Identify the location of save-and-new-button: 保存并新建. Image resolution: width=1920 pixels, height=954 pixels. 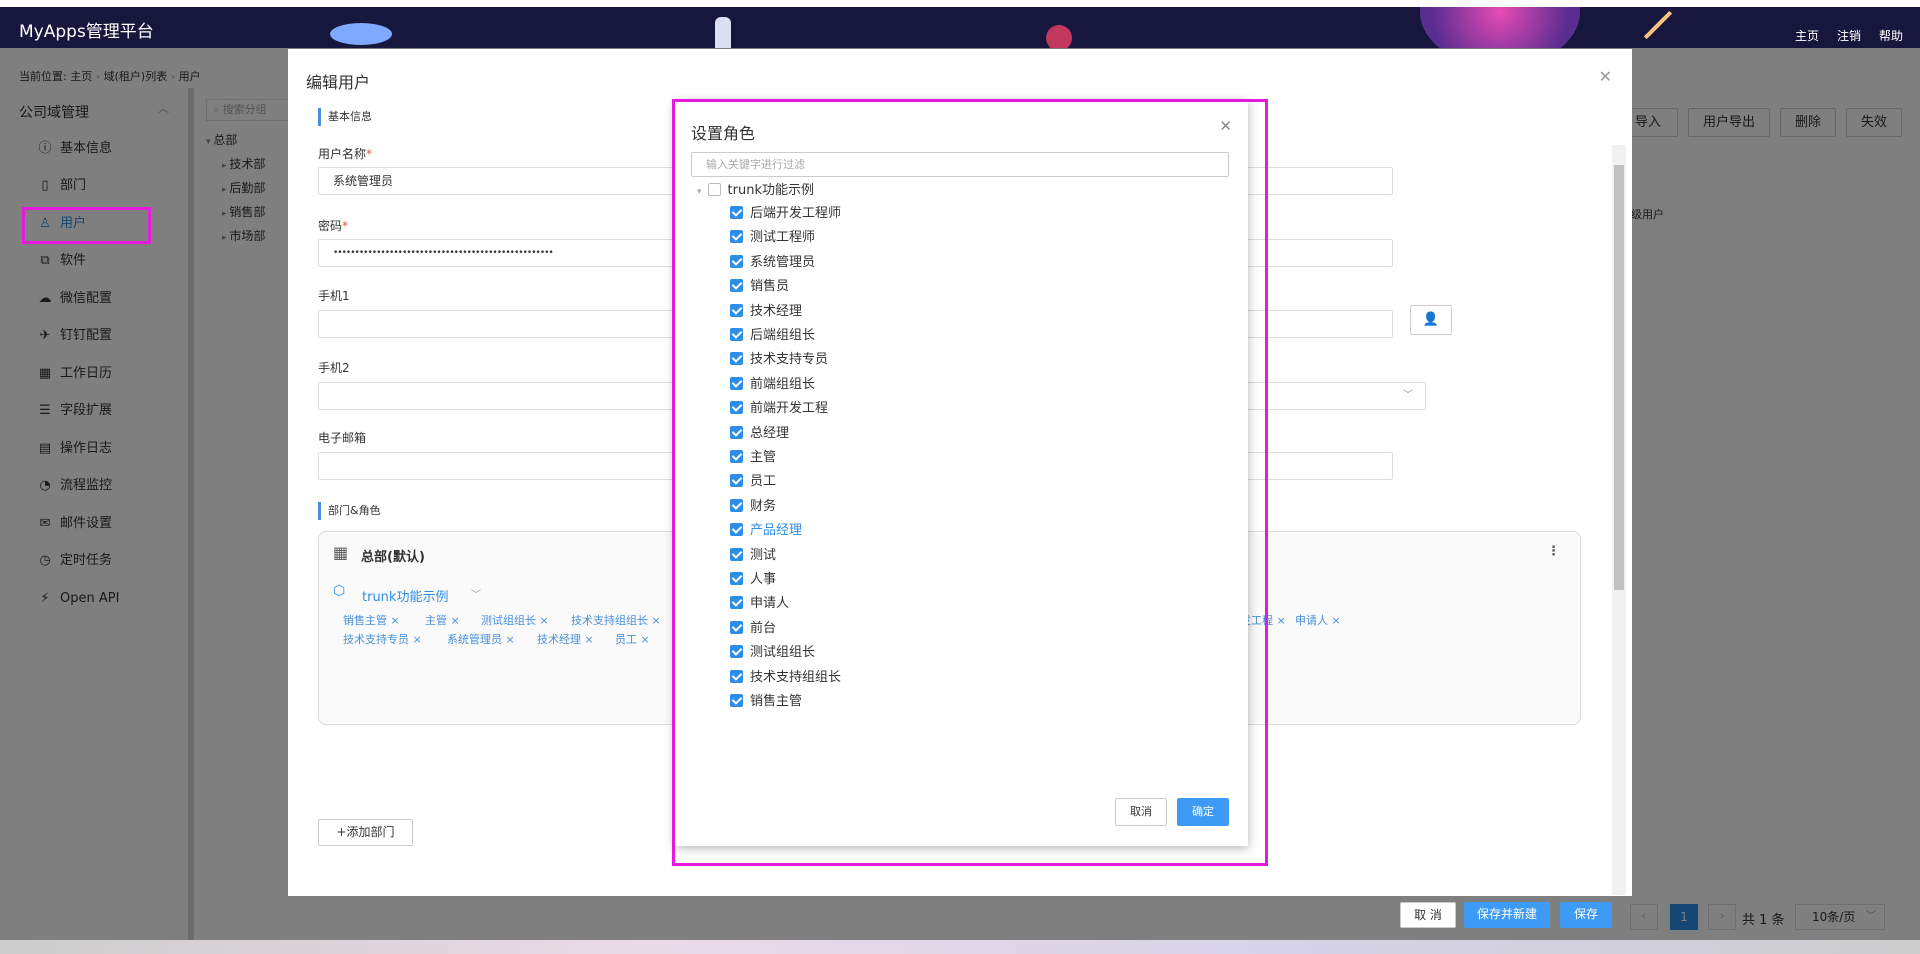
(1507, 915).